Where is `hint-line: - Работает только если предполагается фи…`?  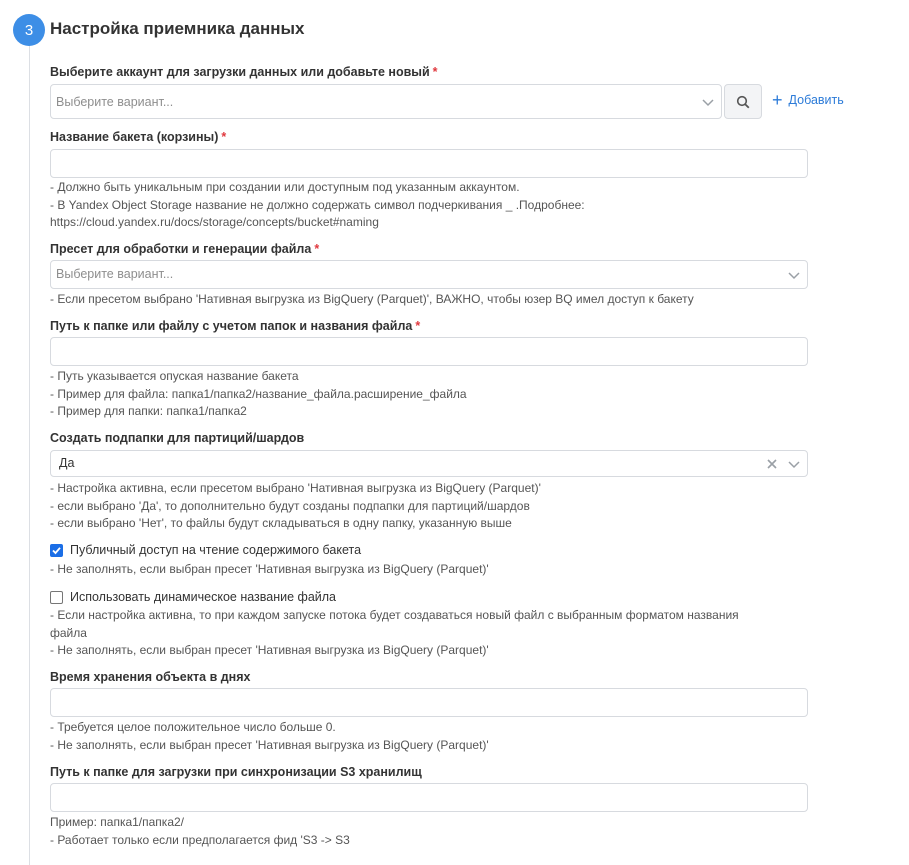 hint-line: - Работает только если предполагается фи… is located at coordinates (200, 839).